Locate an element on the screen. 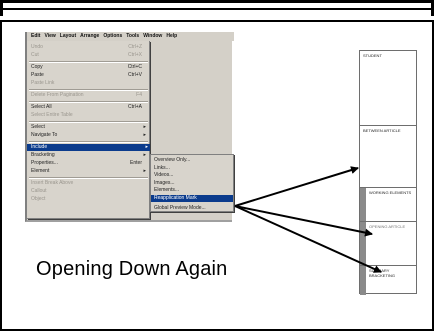  arrow-to-between is located at coordinates (296, 186).